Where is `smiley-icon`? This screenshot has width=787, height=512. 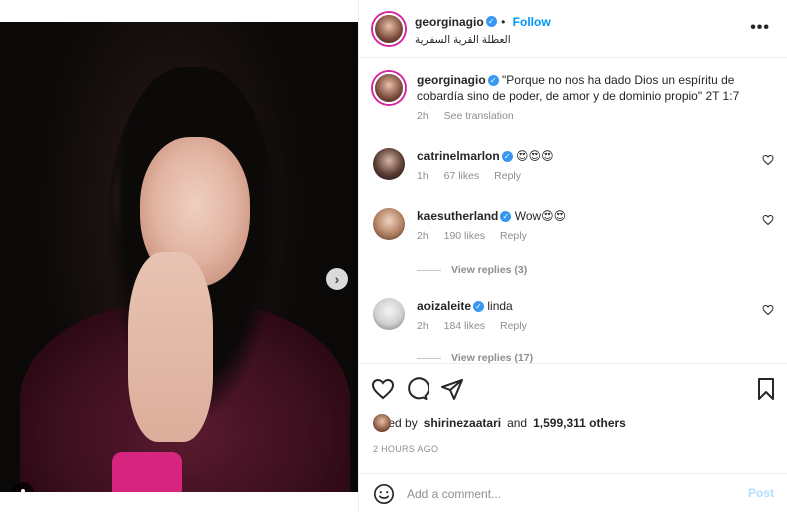 smiley-icon is located at coordinates (384, 494).